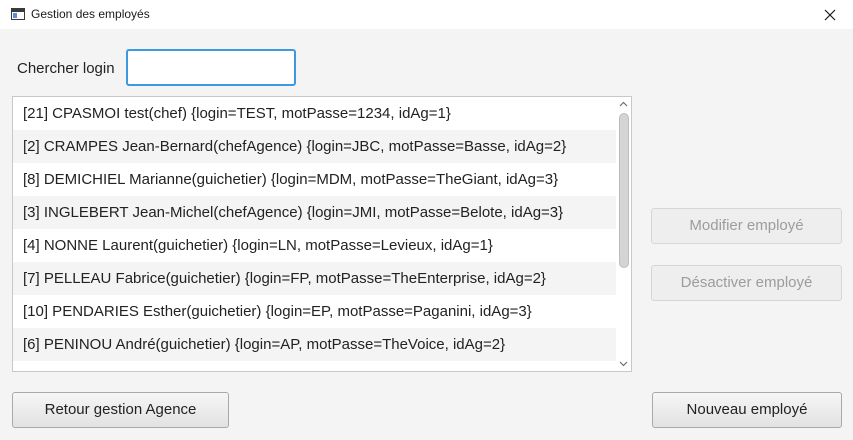 This screenshot has height=440, width=853. What do you see at coordinates (747, 410) in the screenshot?
I see `new-employee-button: Nouveau employé` at bounding box center [747, 410].